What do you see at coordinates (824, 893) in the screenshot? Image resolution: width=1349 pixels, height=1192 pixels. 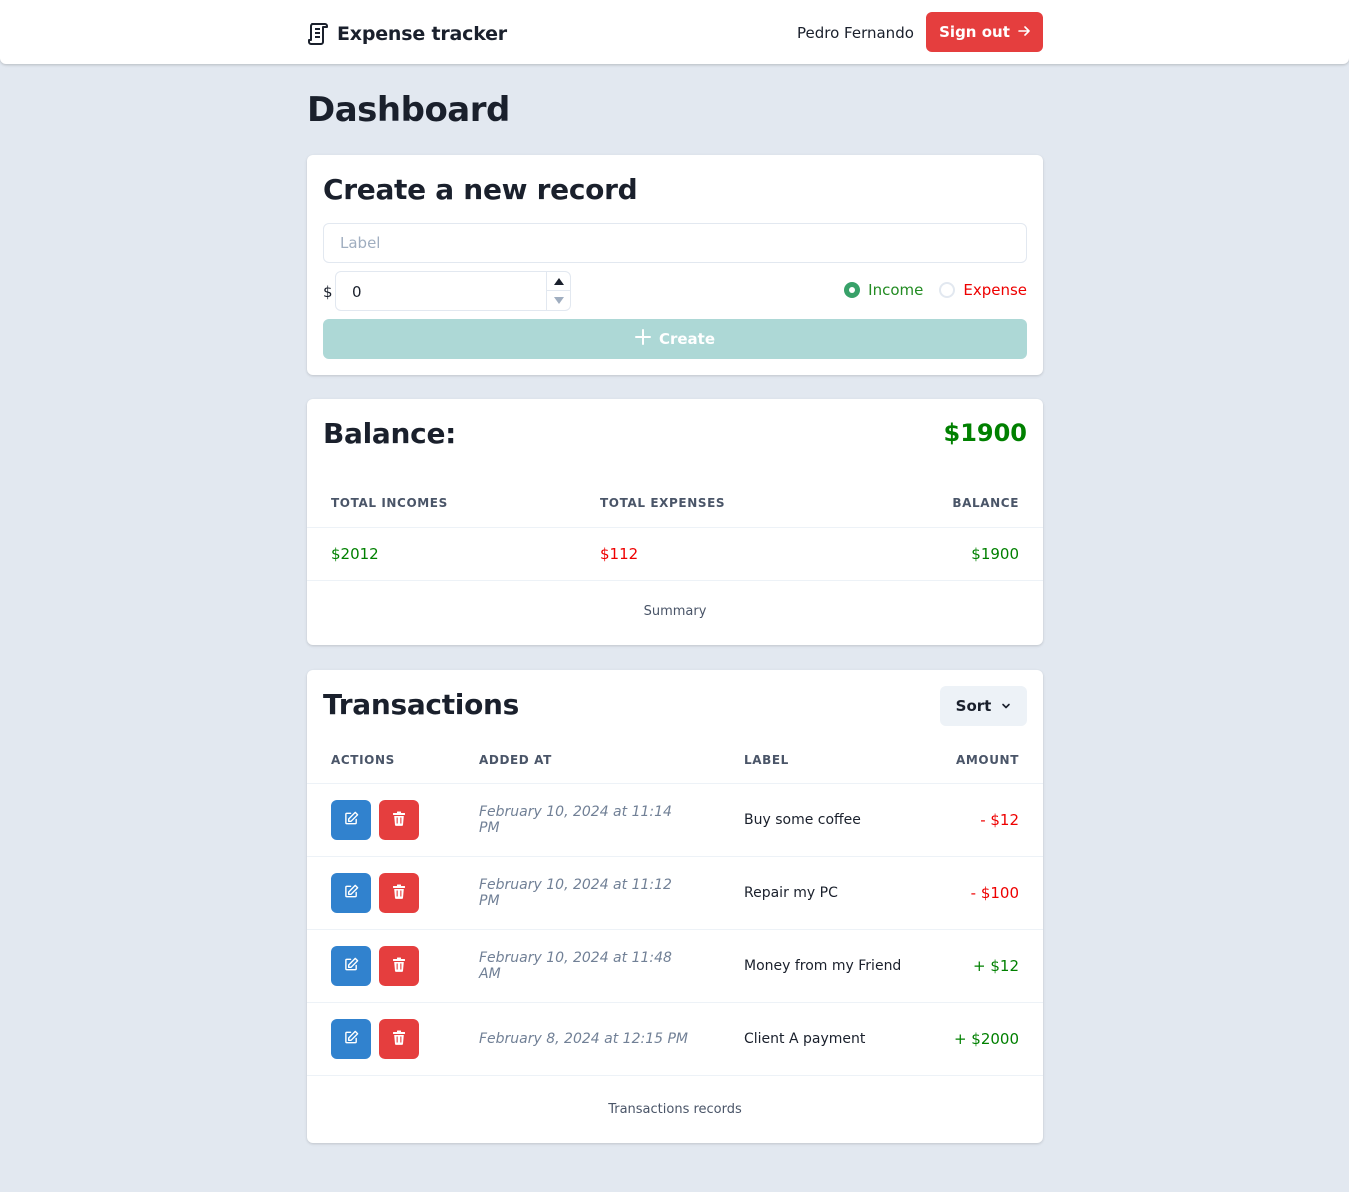 I see `transaction-label: Repair my PC` at bounding box center [824, 893].